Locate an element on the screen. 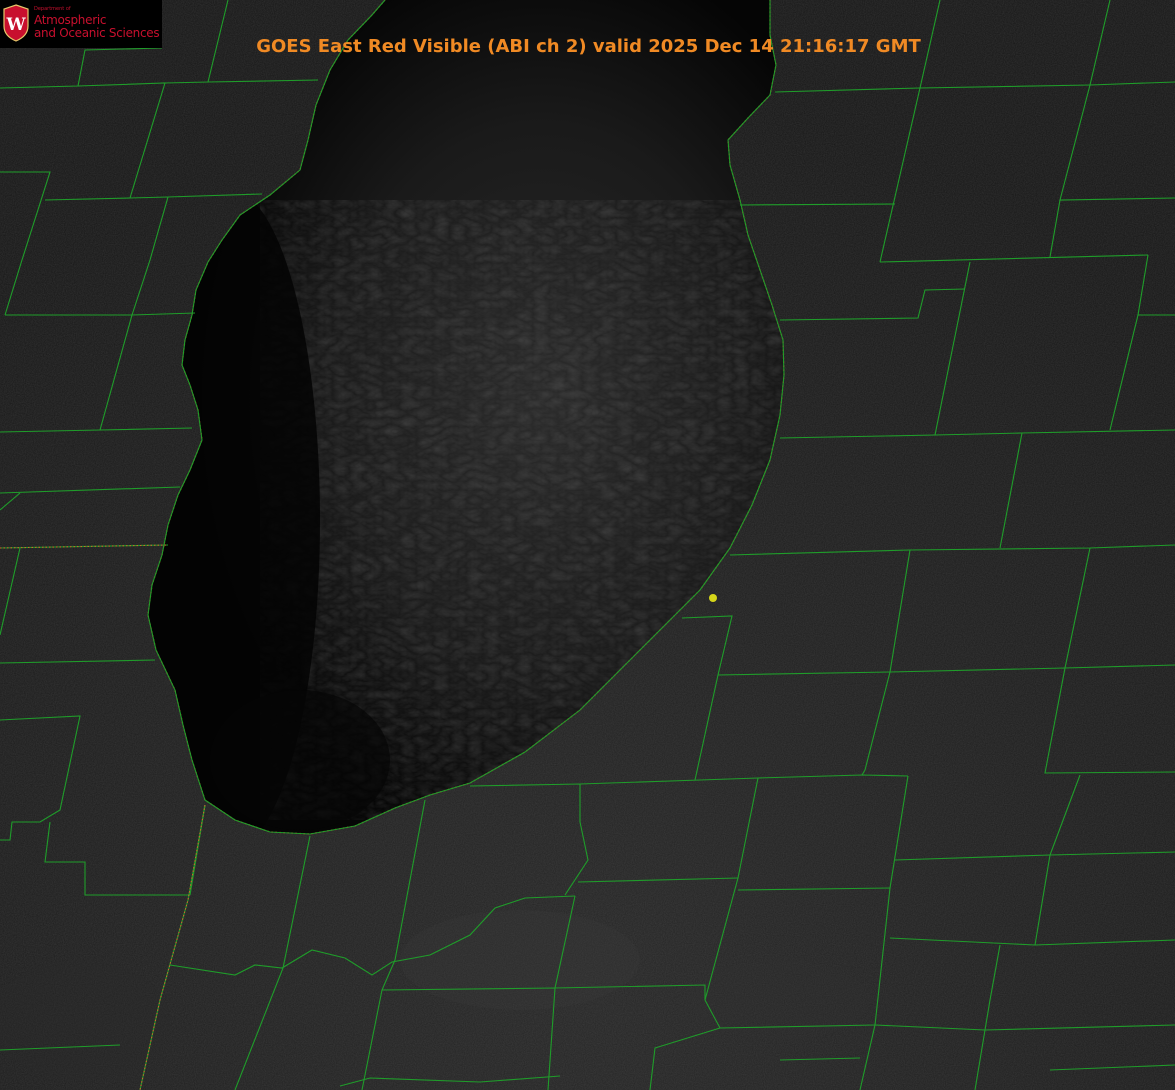 This screenshot has width=1175, height=1090. crest-letter: W is located at coordinates (15, 25).